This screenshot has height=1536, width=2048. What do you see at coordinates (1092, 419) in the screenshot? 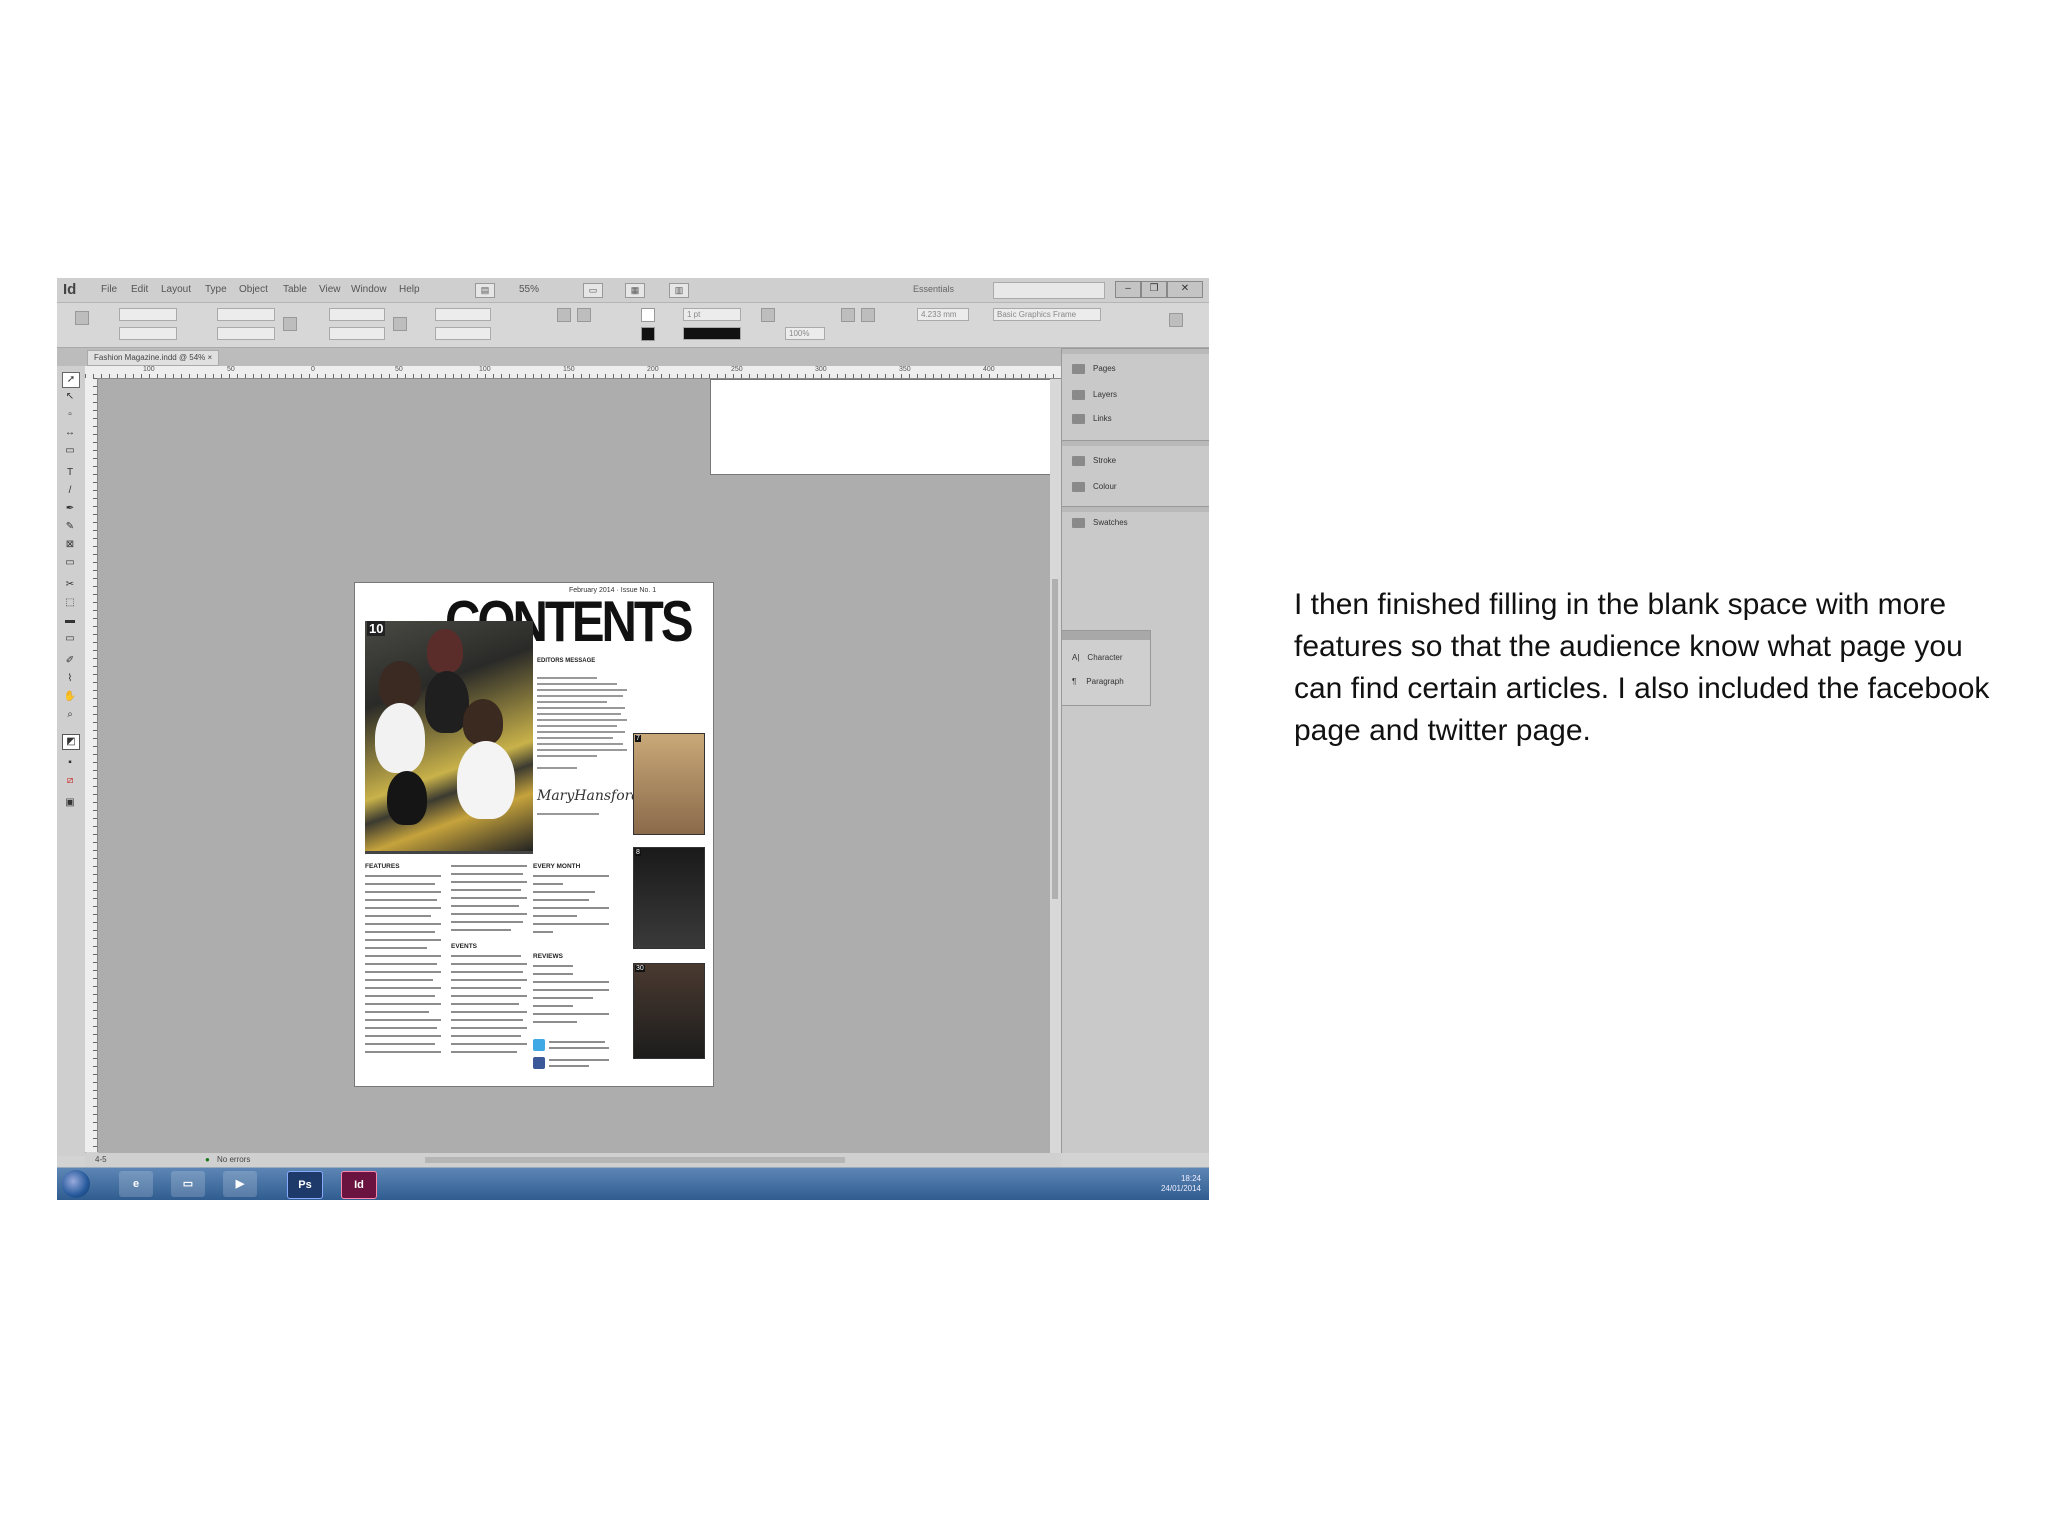
I see `panel-links: Links` at bounding box center [1092, 419].